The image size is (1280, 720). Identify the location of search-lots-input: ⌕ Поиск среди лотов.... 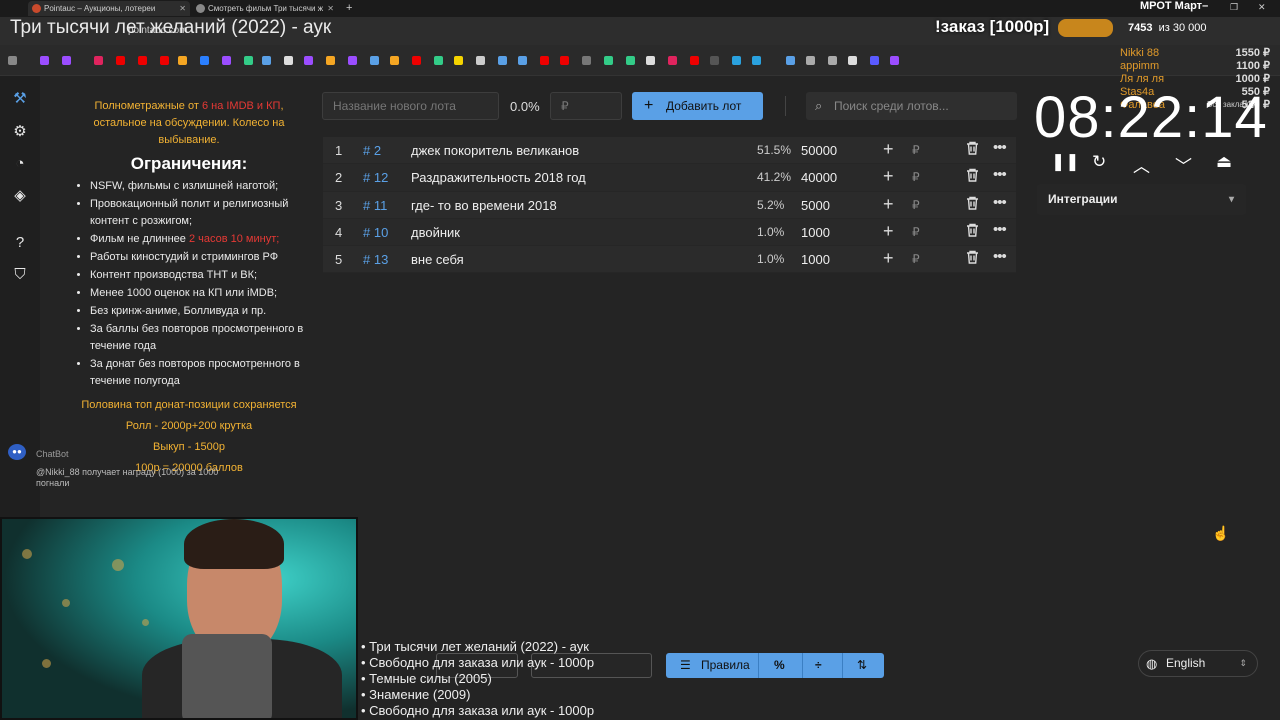
(911, 106).